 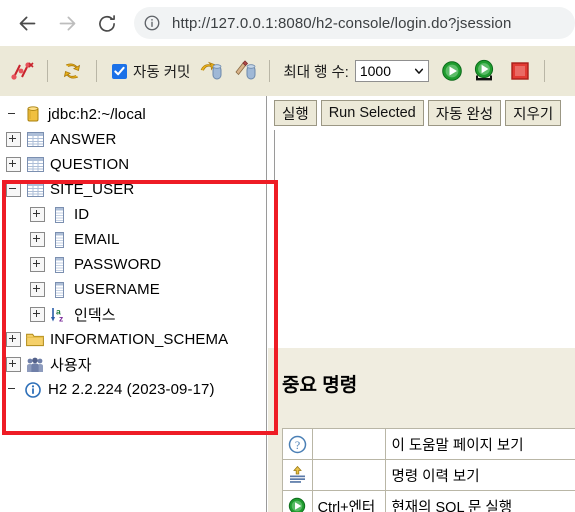 I want to click on forward-button, so click(x=67, y=23).